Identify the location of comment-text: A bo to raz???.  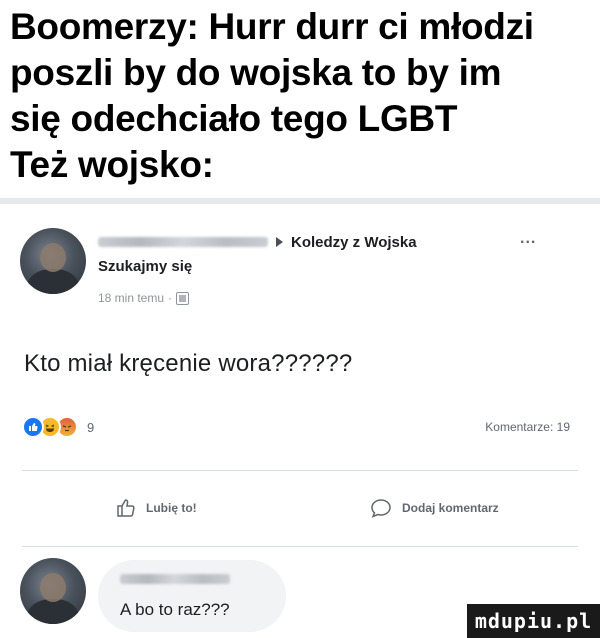
(175, 609).